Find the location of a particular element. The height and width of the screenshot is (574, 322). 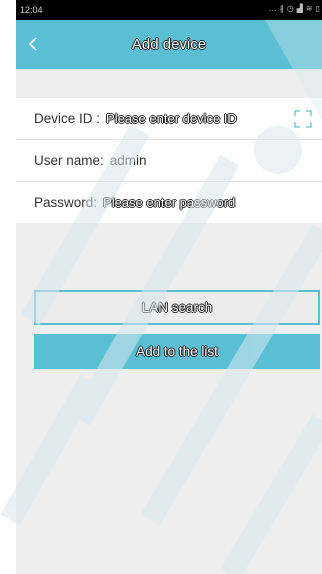

username-row: User name: admin is located at coordinates (169, 161).